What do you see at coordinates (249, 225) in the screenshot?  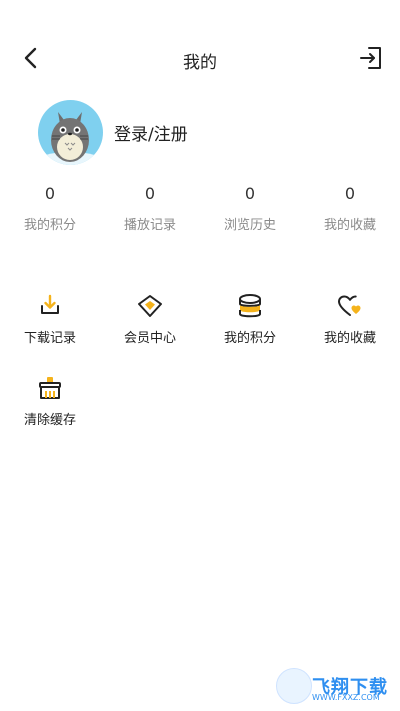 I see `stat-label: 浏览历史` at bounding box center [249, 225].